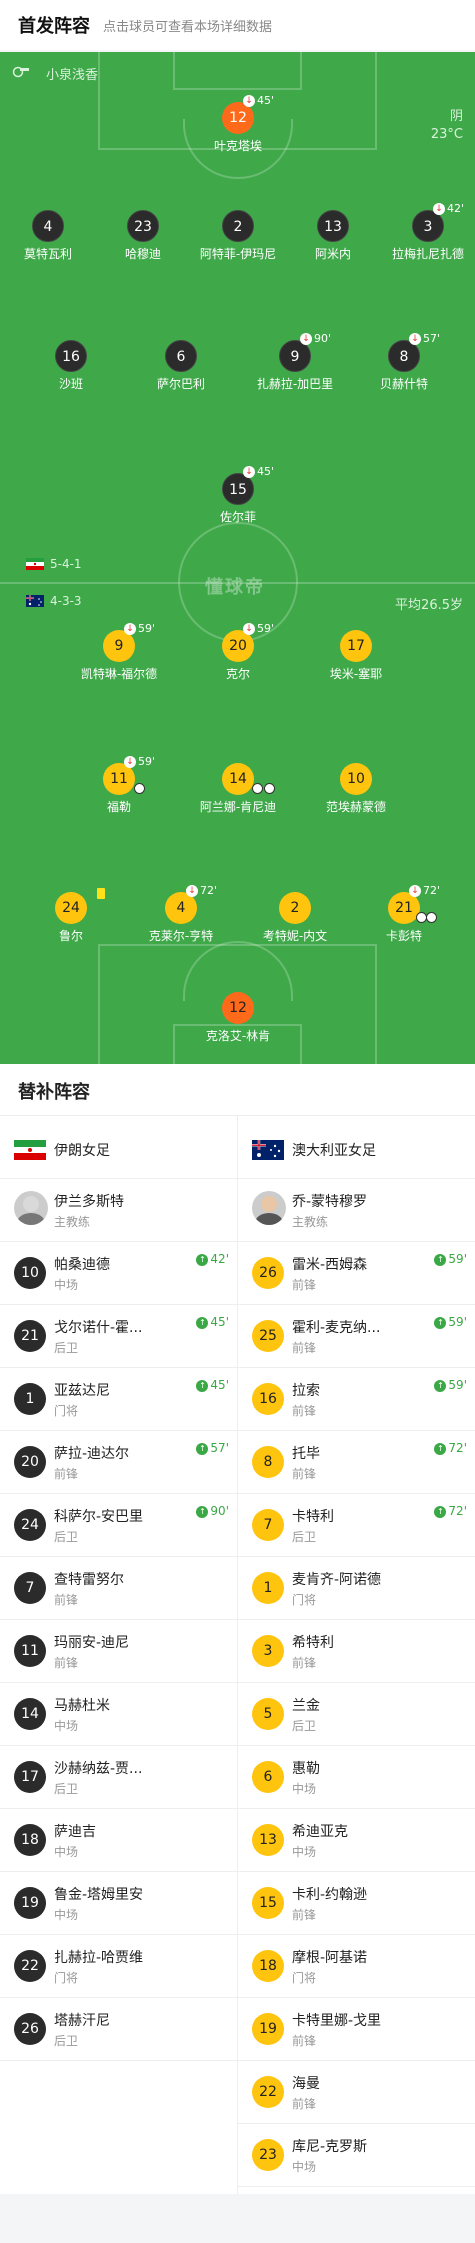 The height and width of the screenshot is (2243, 475). What do you see at coordinates (295, 918) in the screenshot?
I see `away-player: 2 考特妮-内文` at bounding box center [295, 918].